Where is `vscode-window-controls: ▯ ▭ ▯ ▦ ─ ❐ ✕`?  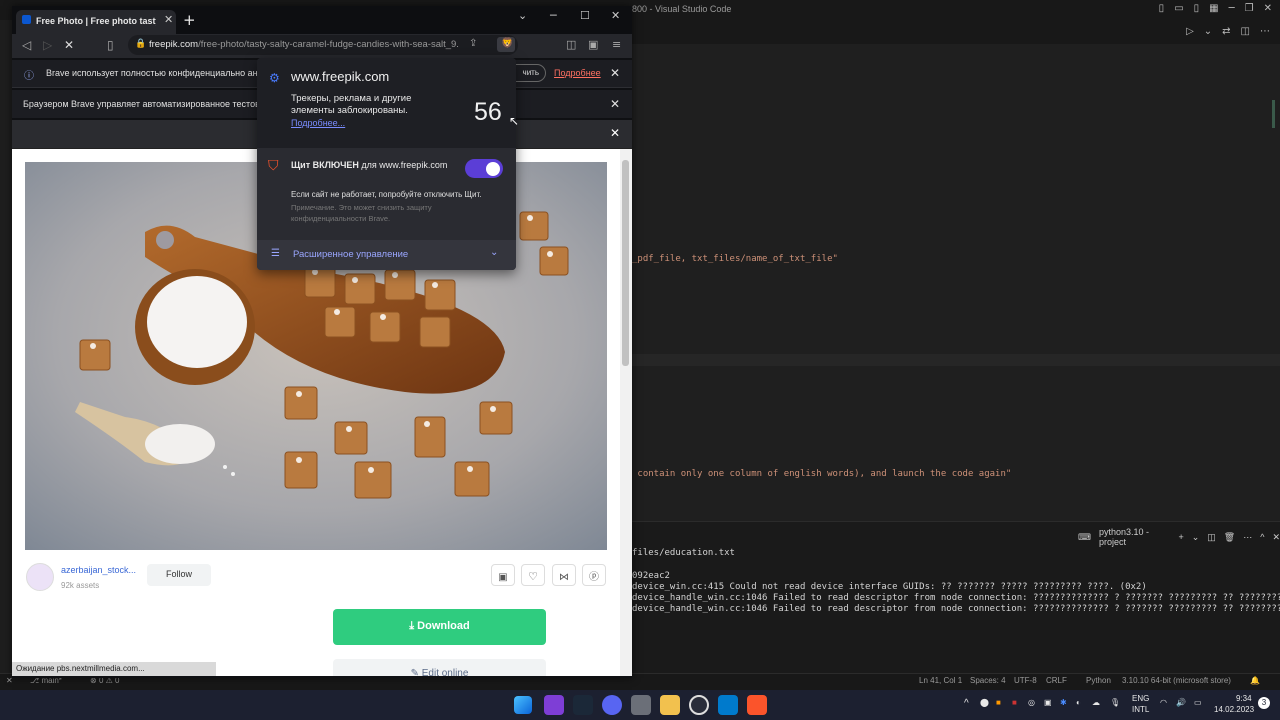
vscode-window-controls: ▯ ▭ ▯ ▦ ─ ❐ ✕ is located at coordinates (1215, 8).